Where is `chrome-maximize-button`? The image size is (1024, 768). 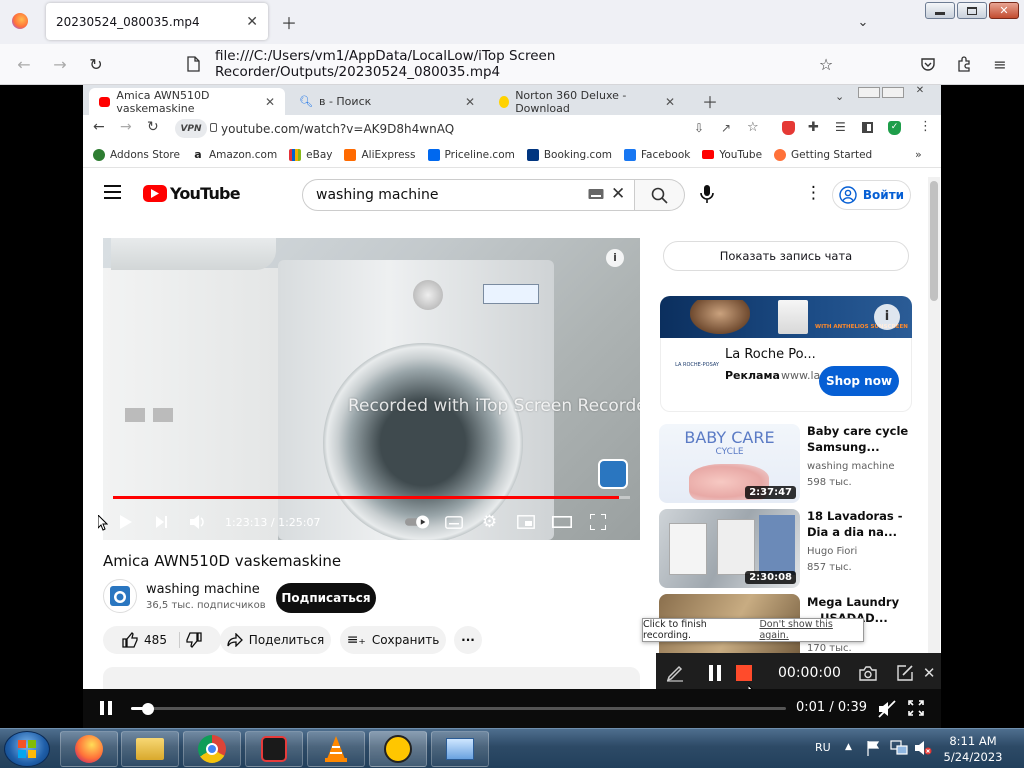 chrome-maximize-button is located at coordinates (893, 92).